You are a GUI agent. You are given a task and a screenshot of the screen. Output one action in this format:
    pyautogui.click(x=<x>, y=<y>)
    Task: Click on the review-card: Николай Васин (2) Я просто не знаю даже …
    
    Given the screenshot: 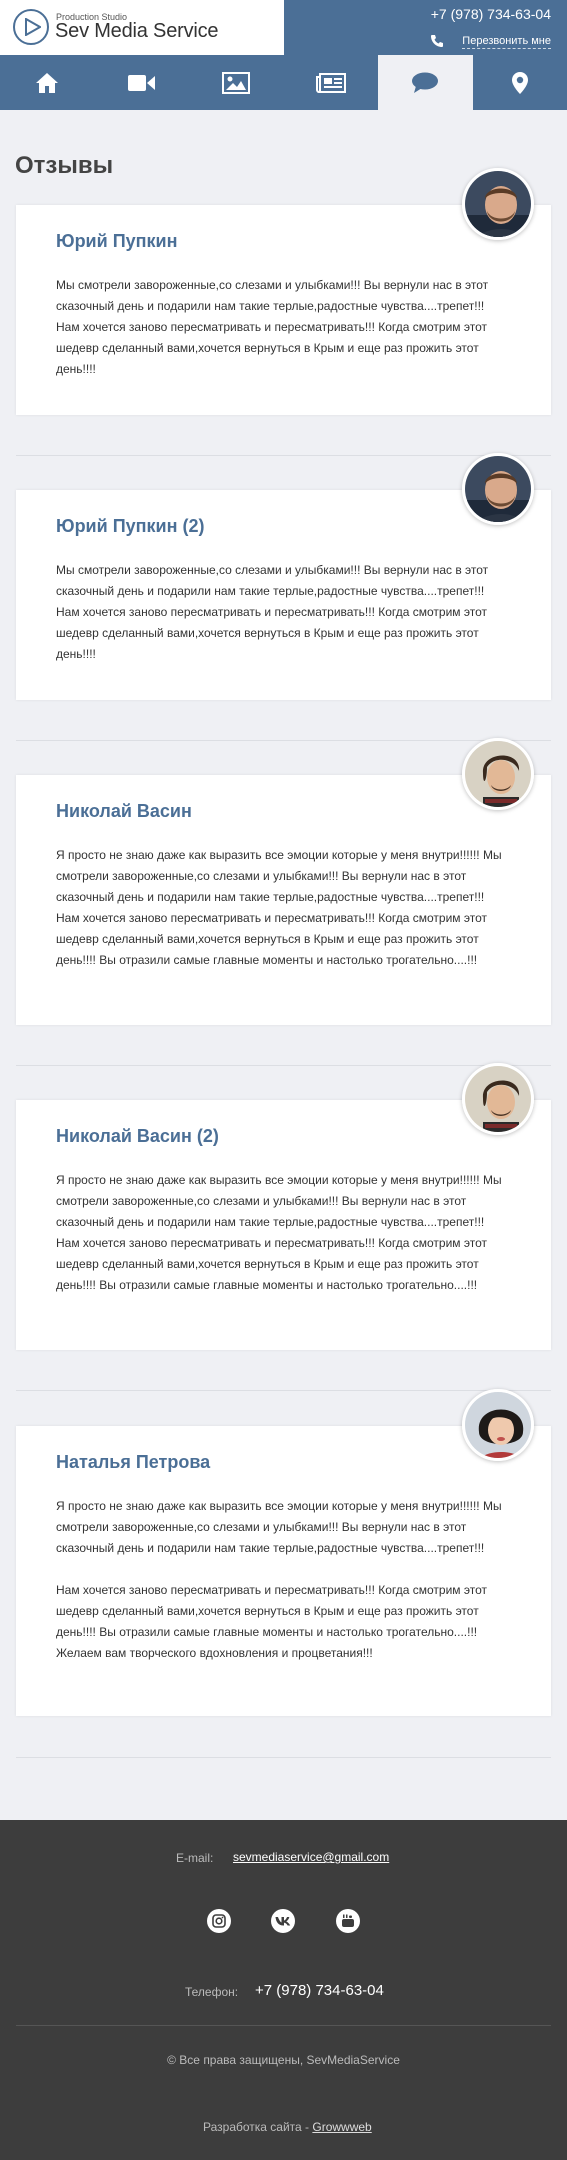 What is the action you would take?
    pyautogui.click(x=283, y=1225)
    